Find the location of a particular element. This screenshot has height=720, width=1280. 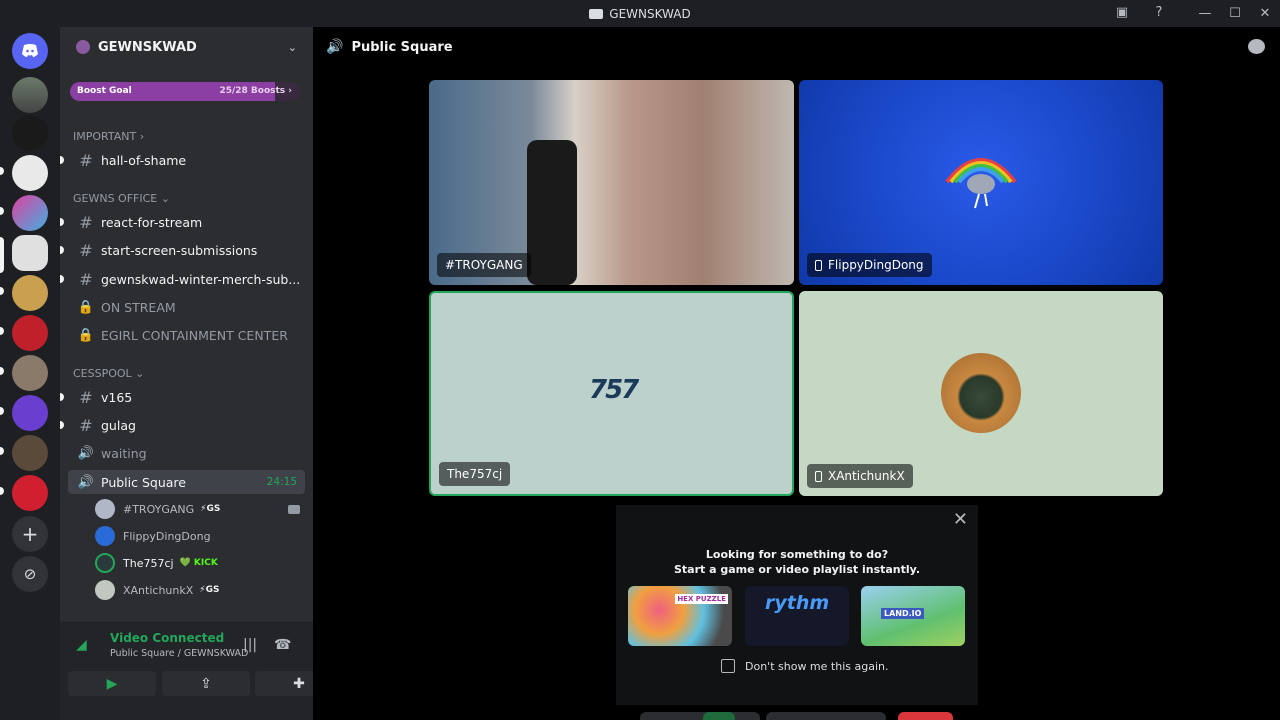

video-tile: #TROYGANG is located at coordinates (611, 182).